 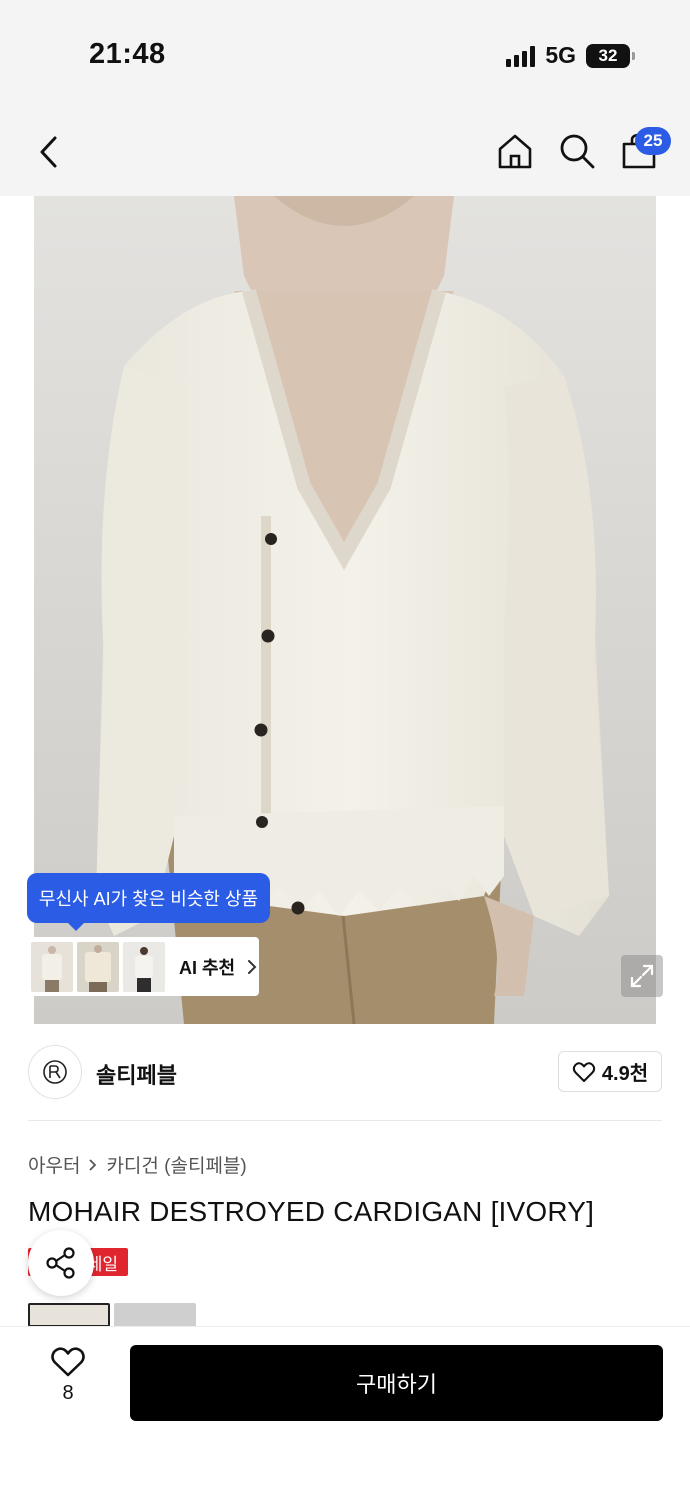 I want to click on signal-icon, so click(x=521, y=56).